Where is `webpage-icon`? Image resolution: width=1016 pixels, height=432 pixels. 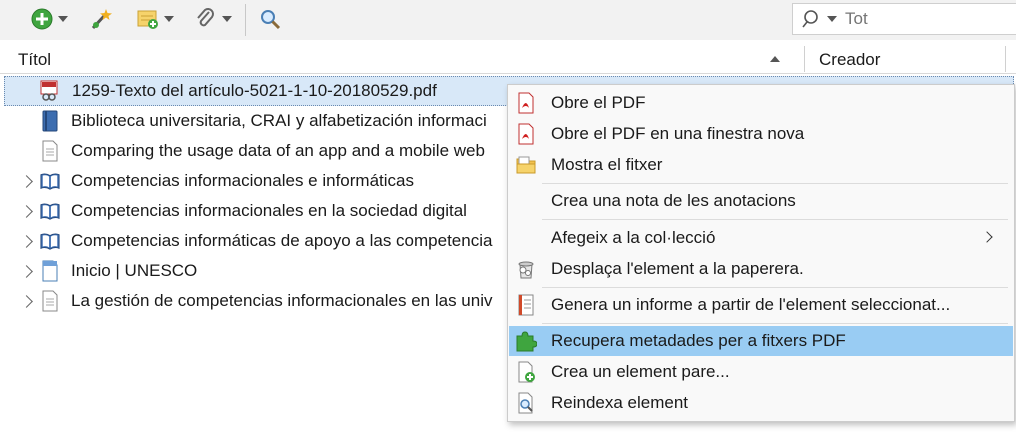 webpage-icon is located at coordinates (50, 271).